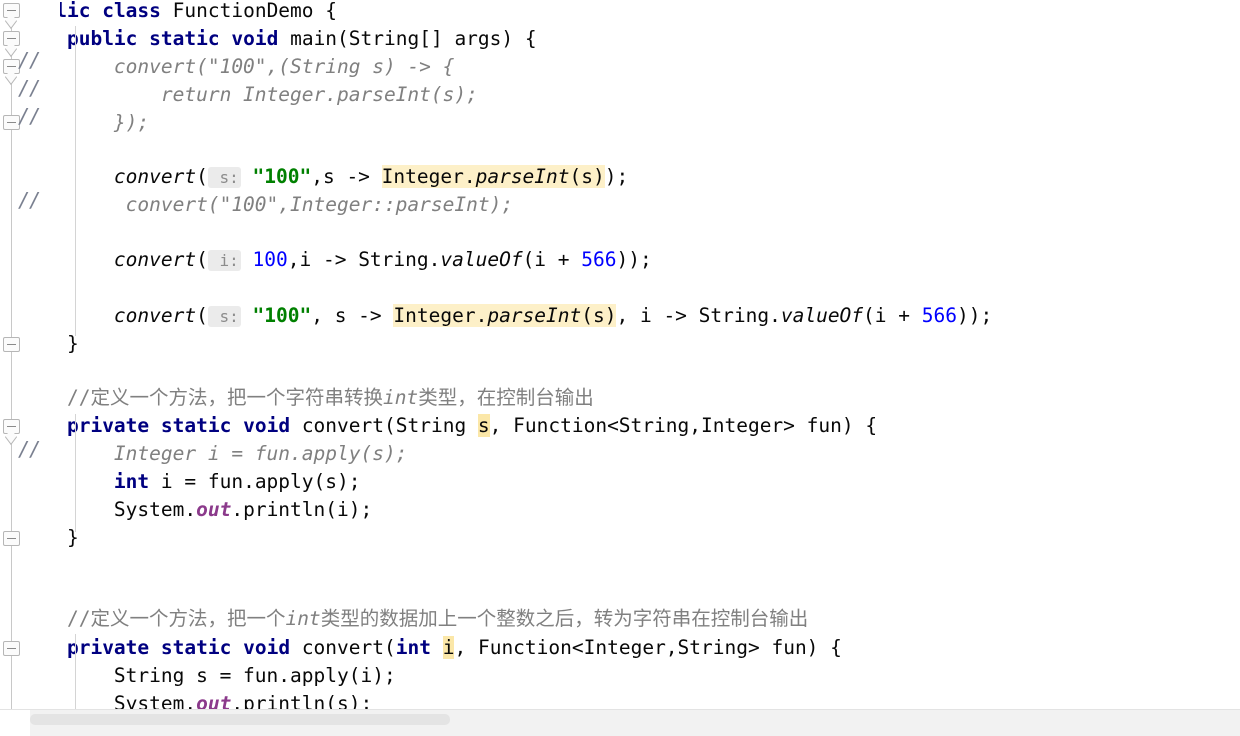 This screenshot has height=736, width=1240. I want to click on scrollbar-left-cap, so click(15, 723).